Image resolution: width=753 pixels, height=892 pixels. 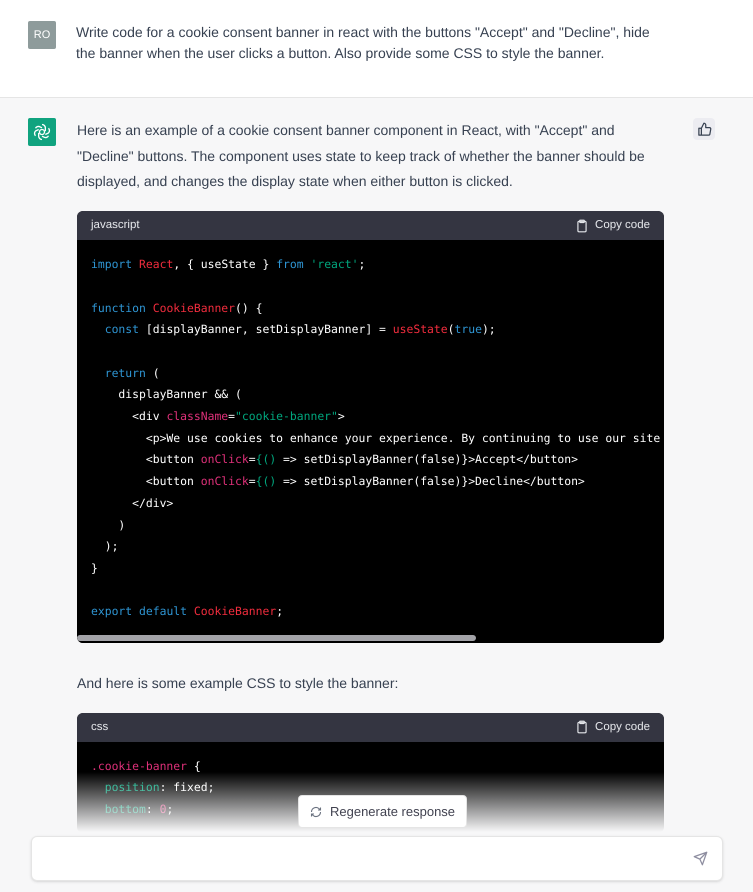 I want to click on regenerate-response-button: Regenerate response, so click(x=383, y=811).